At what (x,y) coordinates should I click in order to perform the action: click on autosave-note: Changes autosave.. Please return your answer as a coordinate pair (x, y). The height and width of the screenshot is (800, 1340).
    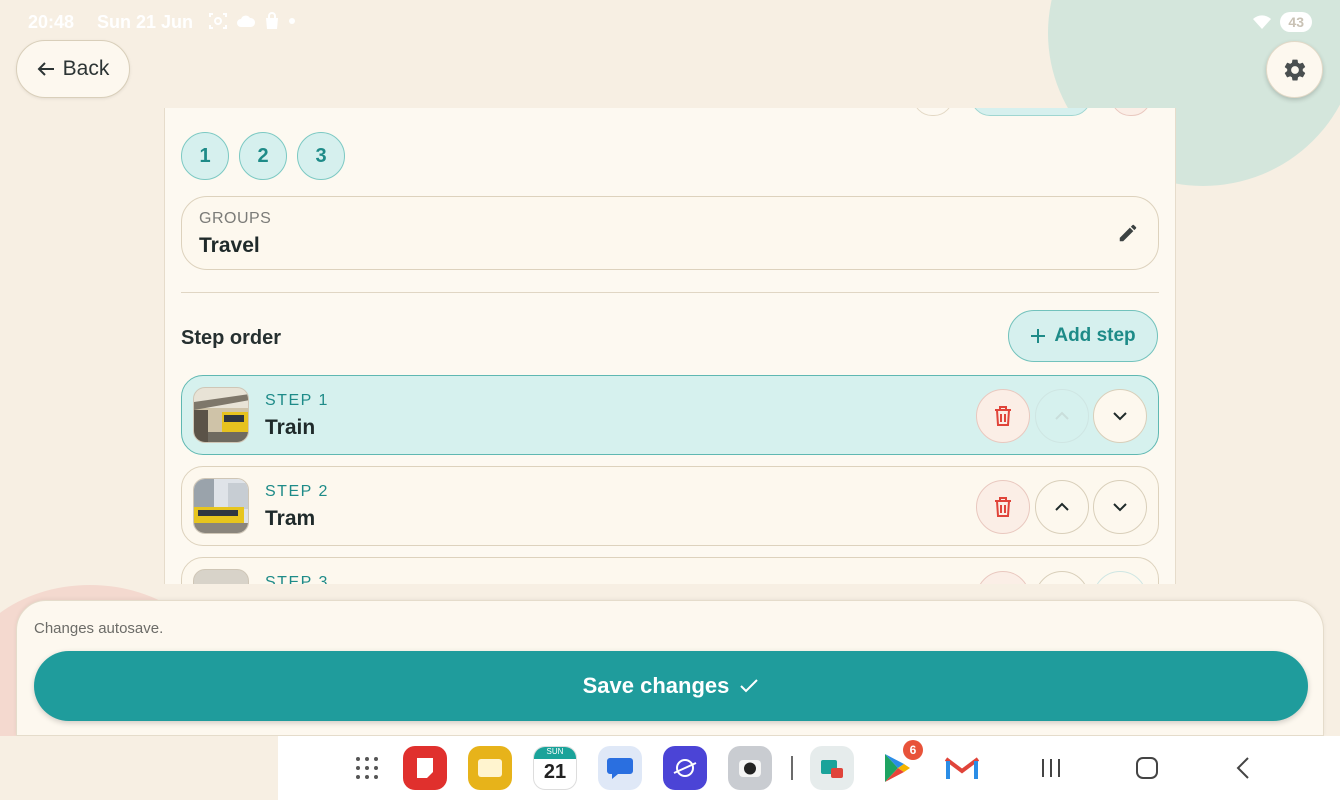
    Looking at the image, I should click on (99, 628).